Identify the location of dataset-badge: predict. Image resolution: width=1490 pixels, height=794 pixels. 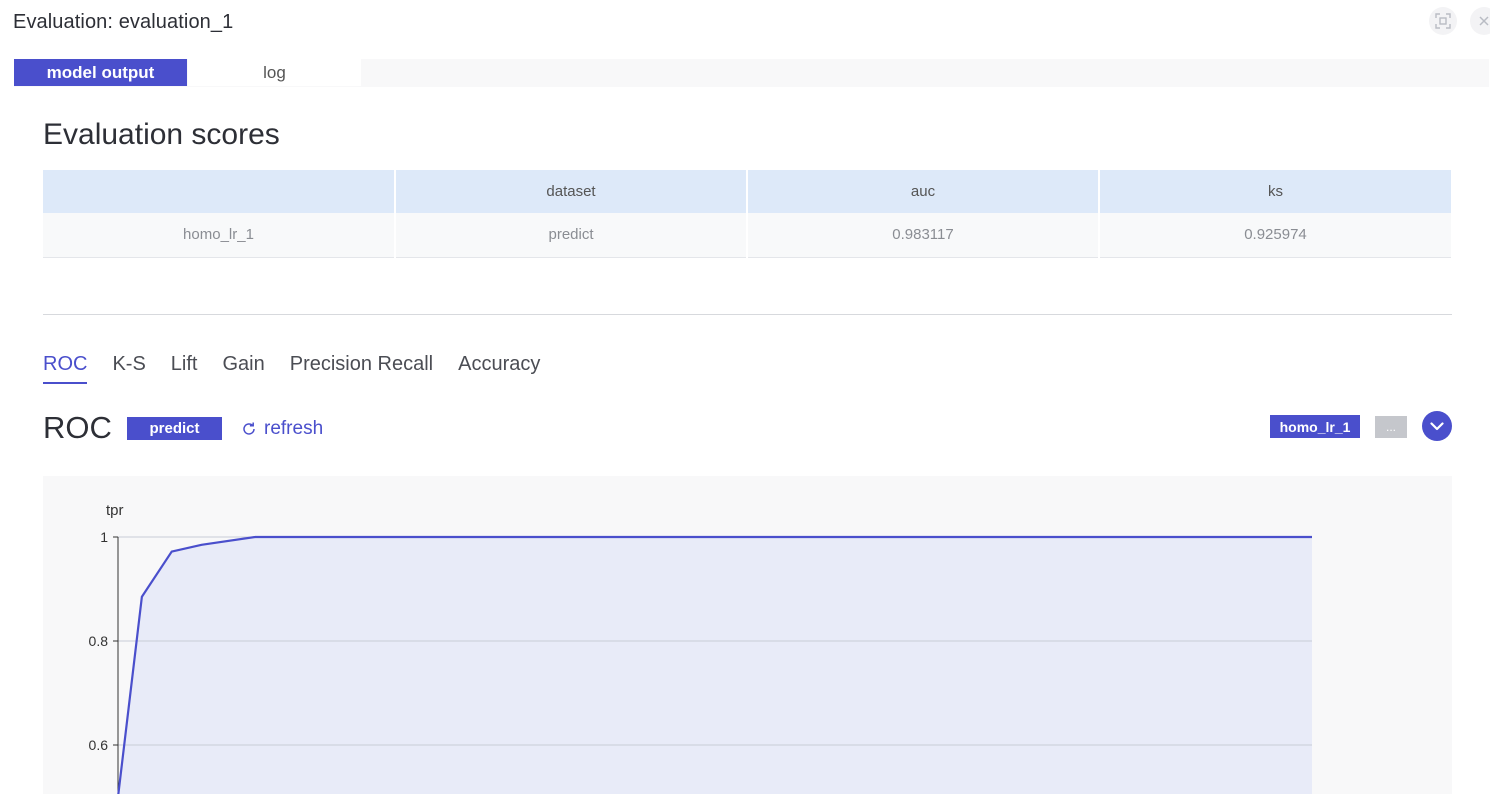
(174, 428).